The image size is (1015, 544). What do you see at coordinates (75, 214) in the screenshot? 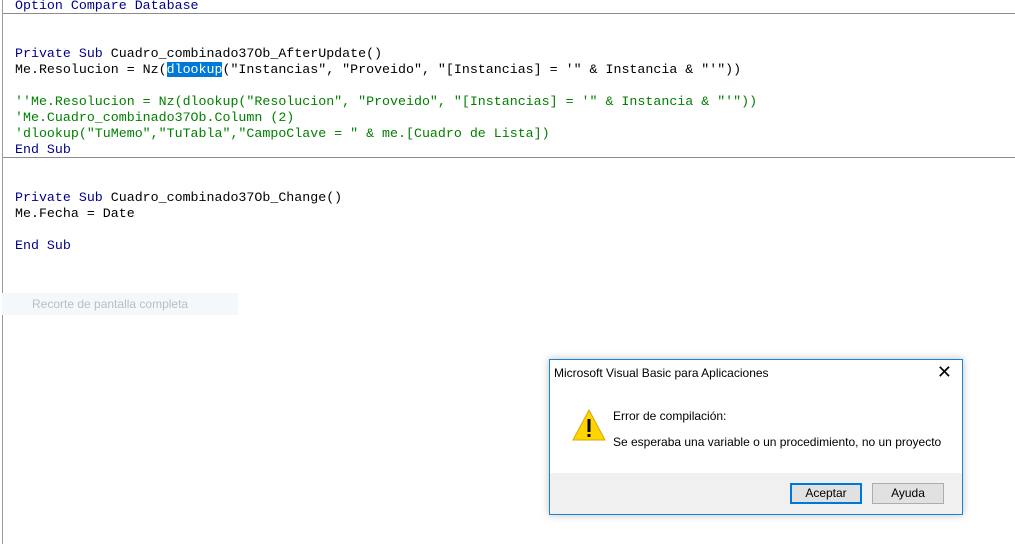
I see `code-line: Me.Fecha = Date` at bounding box center [75, 214].